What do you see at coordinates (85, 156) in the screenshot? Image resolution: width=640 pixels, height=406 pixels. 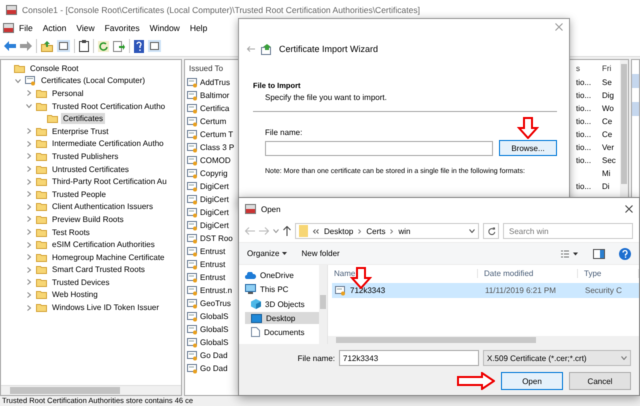 I see `tree-item: Trusted Publishers` at bounding box center [85, 156].